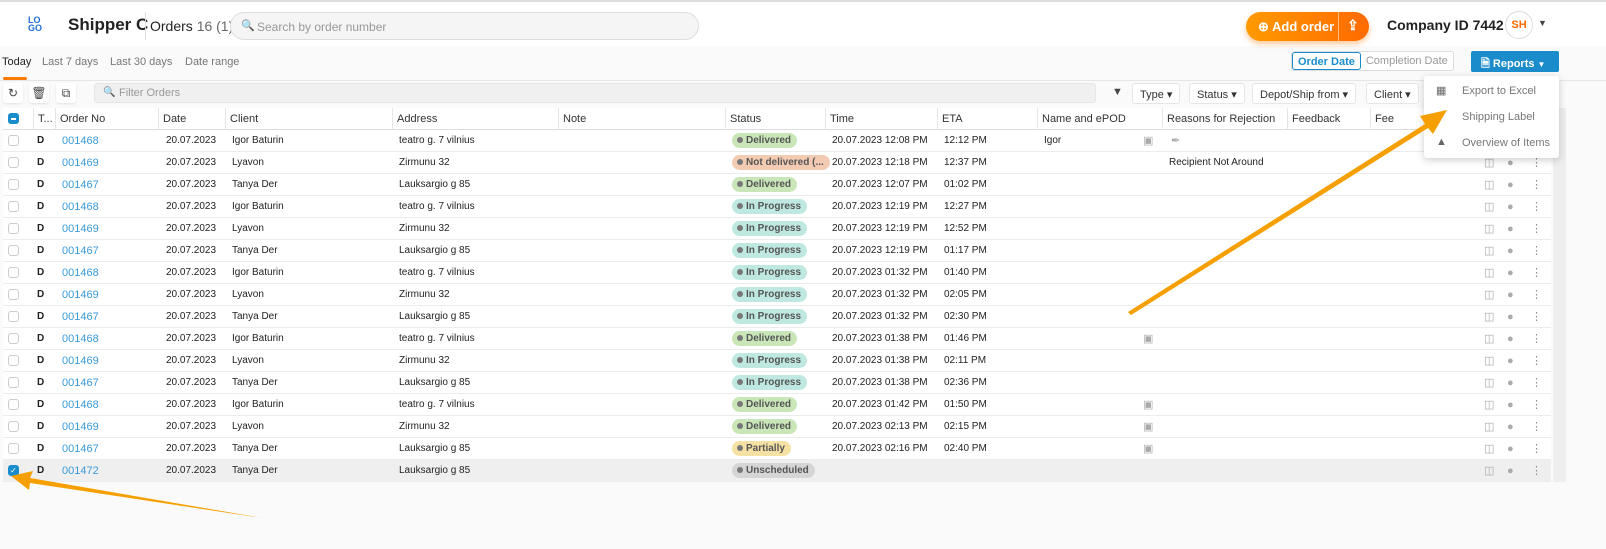 The image size is (1606, 549). Describe the element at coordinates (141, 62) in the screenshot. I see `tab-last-30-days: Last 30 days` at that location.